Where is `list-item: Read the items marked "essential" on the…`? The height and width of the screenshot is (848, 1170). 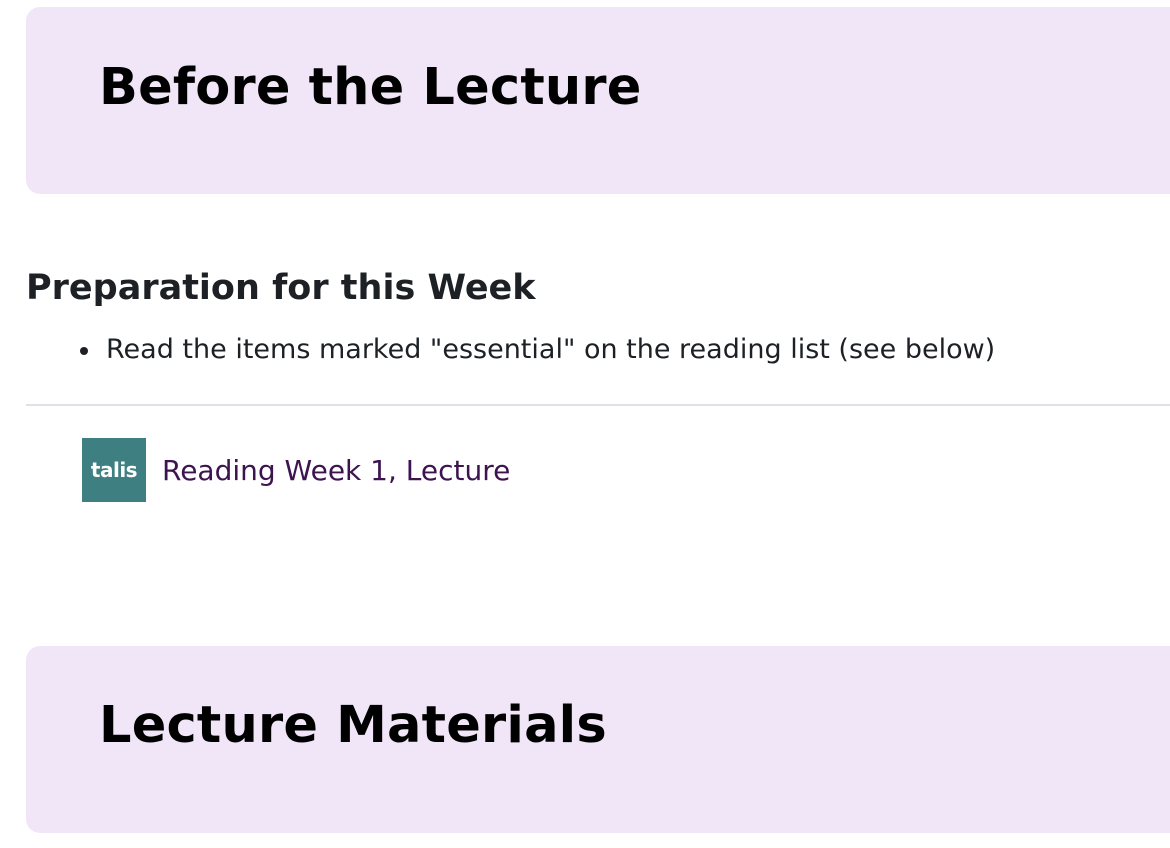
list-item: Read the items marked "essential" on the… is located at coordinates (536, 350).